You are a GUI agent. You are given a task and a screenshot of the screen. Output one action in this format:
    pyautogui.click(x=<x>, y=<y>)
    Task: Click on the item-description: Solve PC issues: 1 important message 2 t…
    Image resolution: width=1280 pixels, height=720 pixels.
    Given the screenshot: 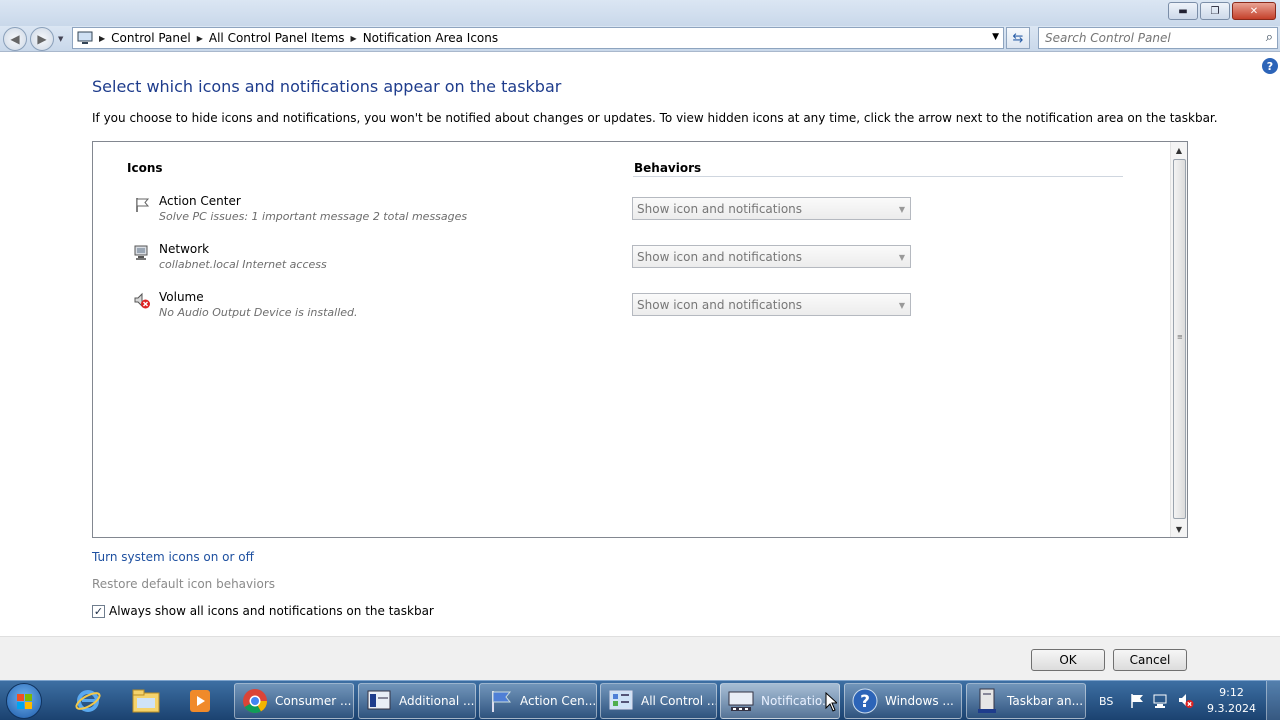 What is the action you would take?
    pyautogui.click(x=313, y=216)
    